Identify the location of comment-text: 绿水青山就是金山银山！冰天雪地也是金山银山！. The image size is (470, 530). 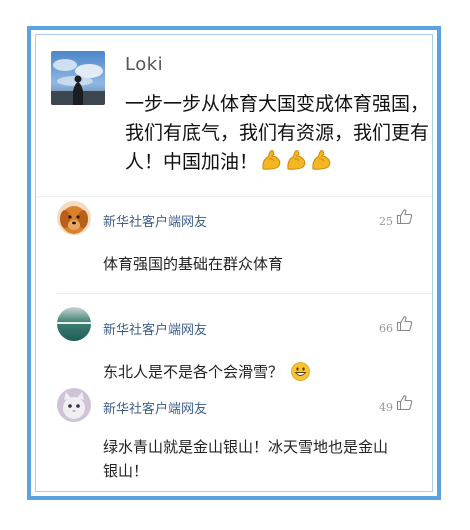
(246, 459).